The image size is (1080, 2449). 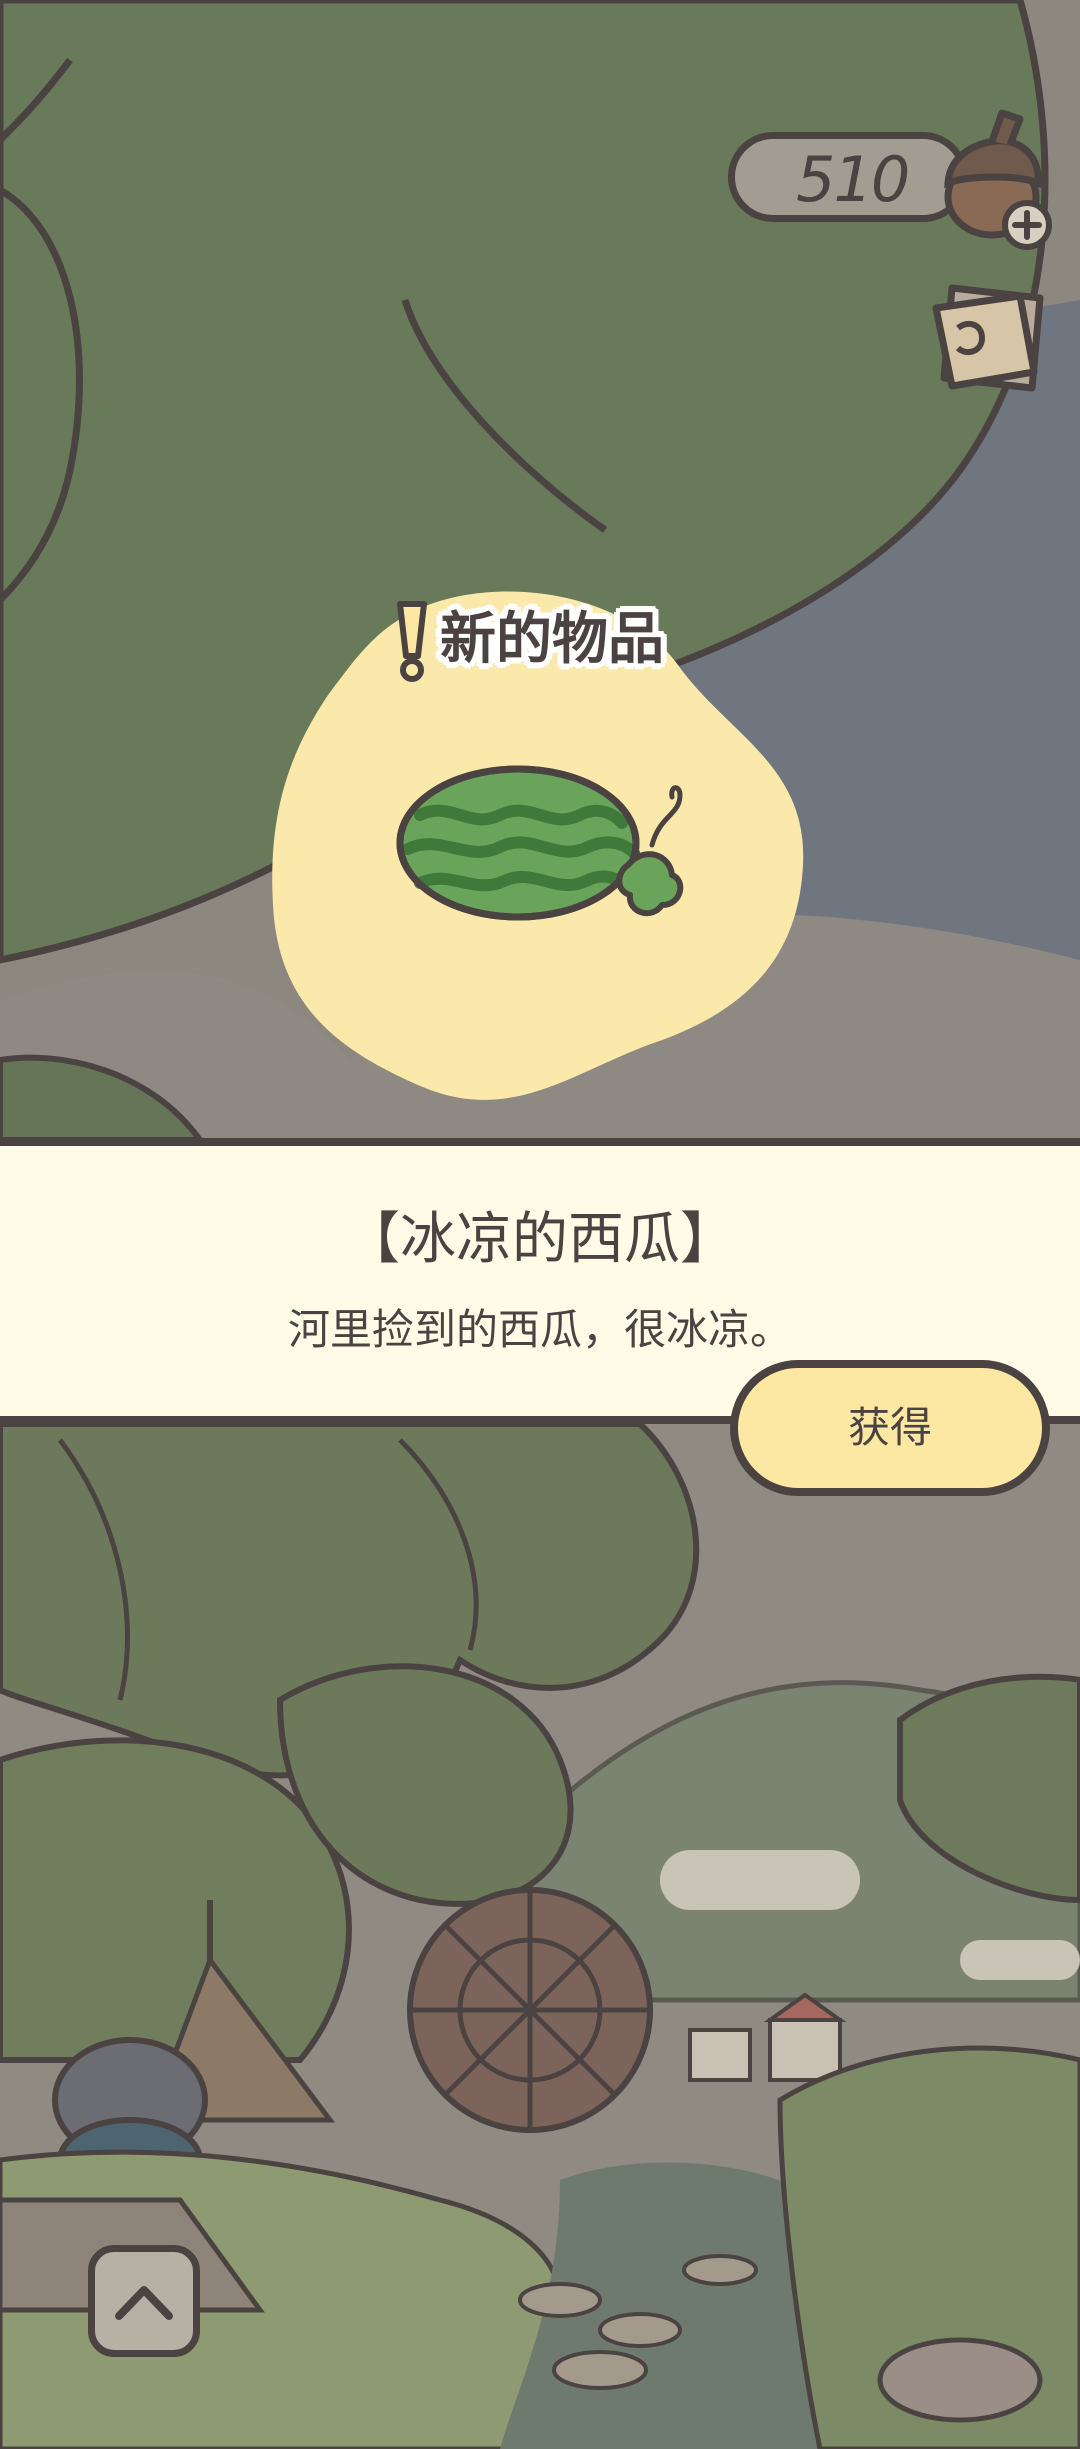 I want to click on obtain-button: 获得, so click(x=890, y=1428).